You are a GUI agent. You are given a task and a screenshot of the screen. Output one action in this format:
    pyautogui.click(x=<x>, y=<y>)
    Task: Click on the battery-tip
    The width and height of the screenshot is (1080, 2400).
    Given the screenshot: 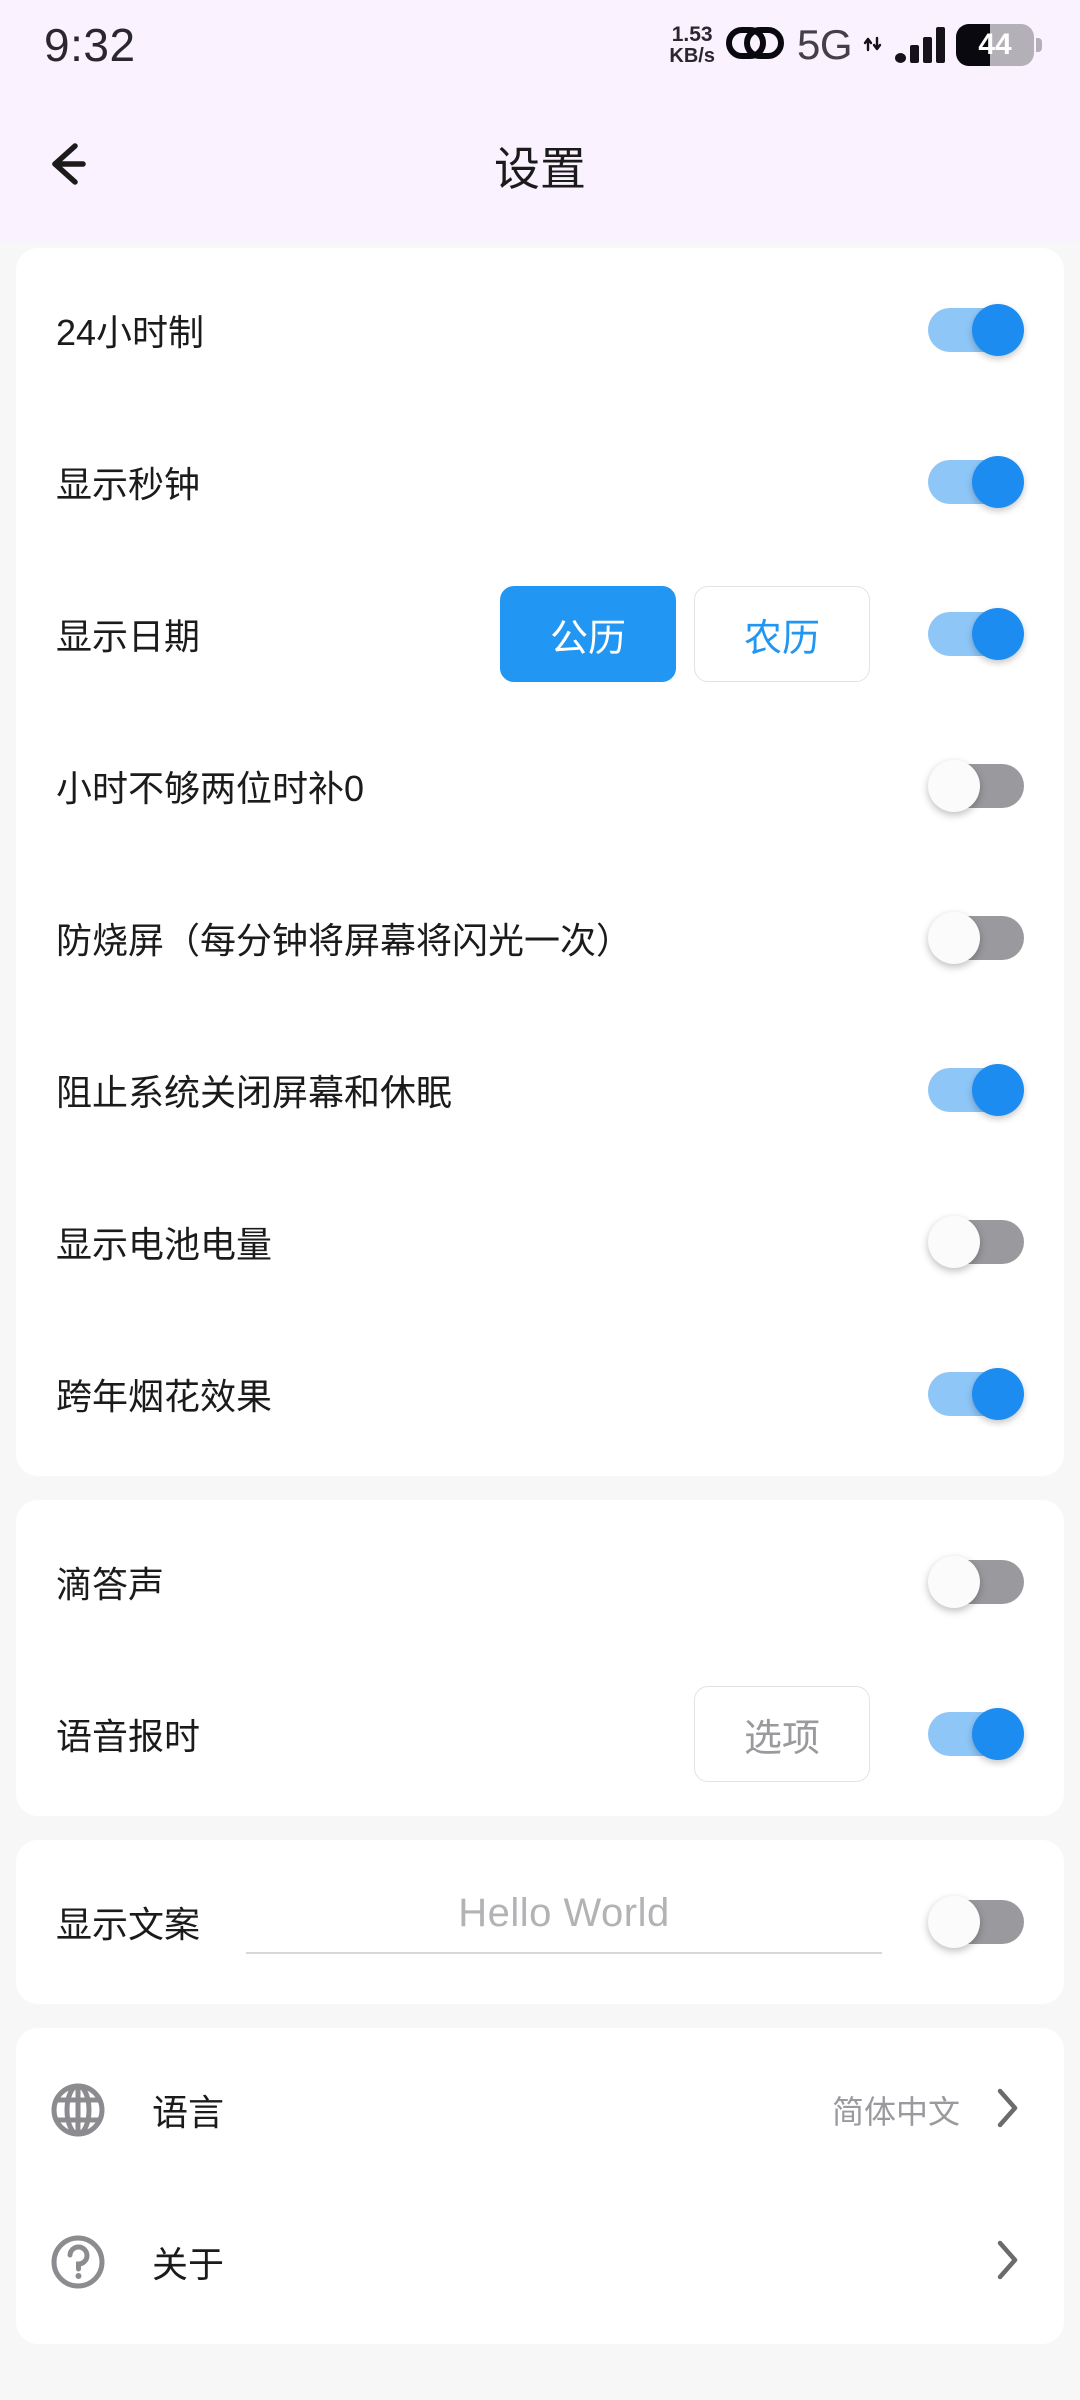 What is the action you would take?
    pyautogui.click(x=1039, y=45)
    